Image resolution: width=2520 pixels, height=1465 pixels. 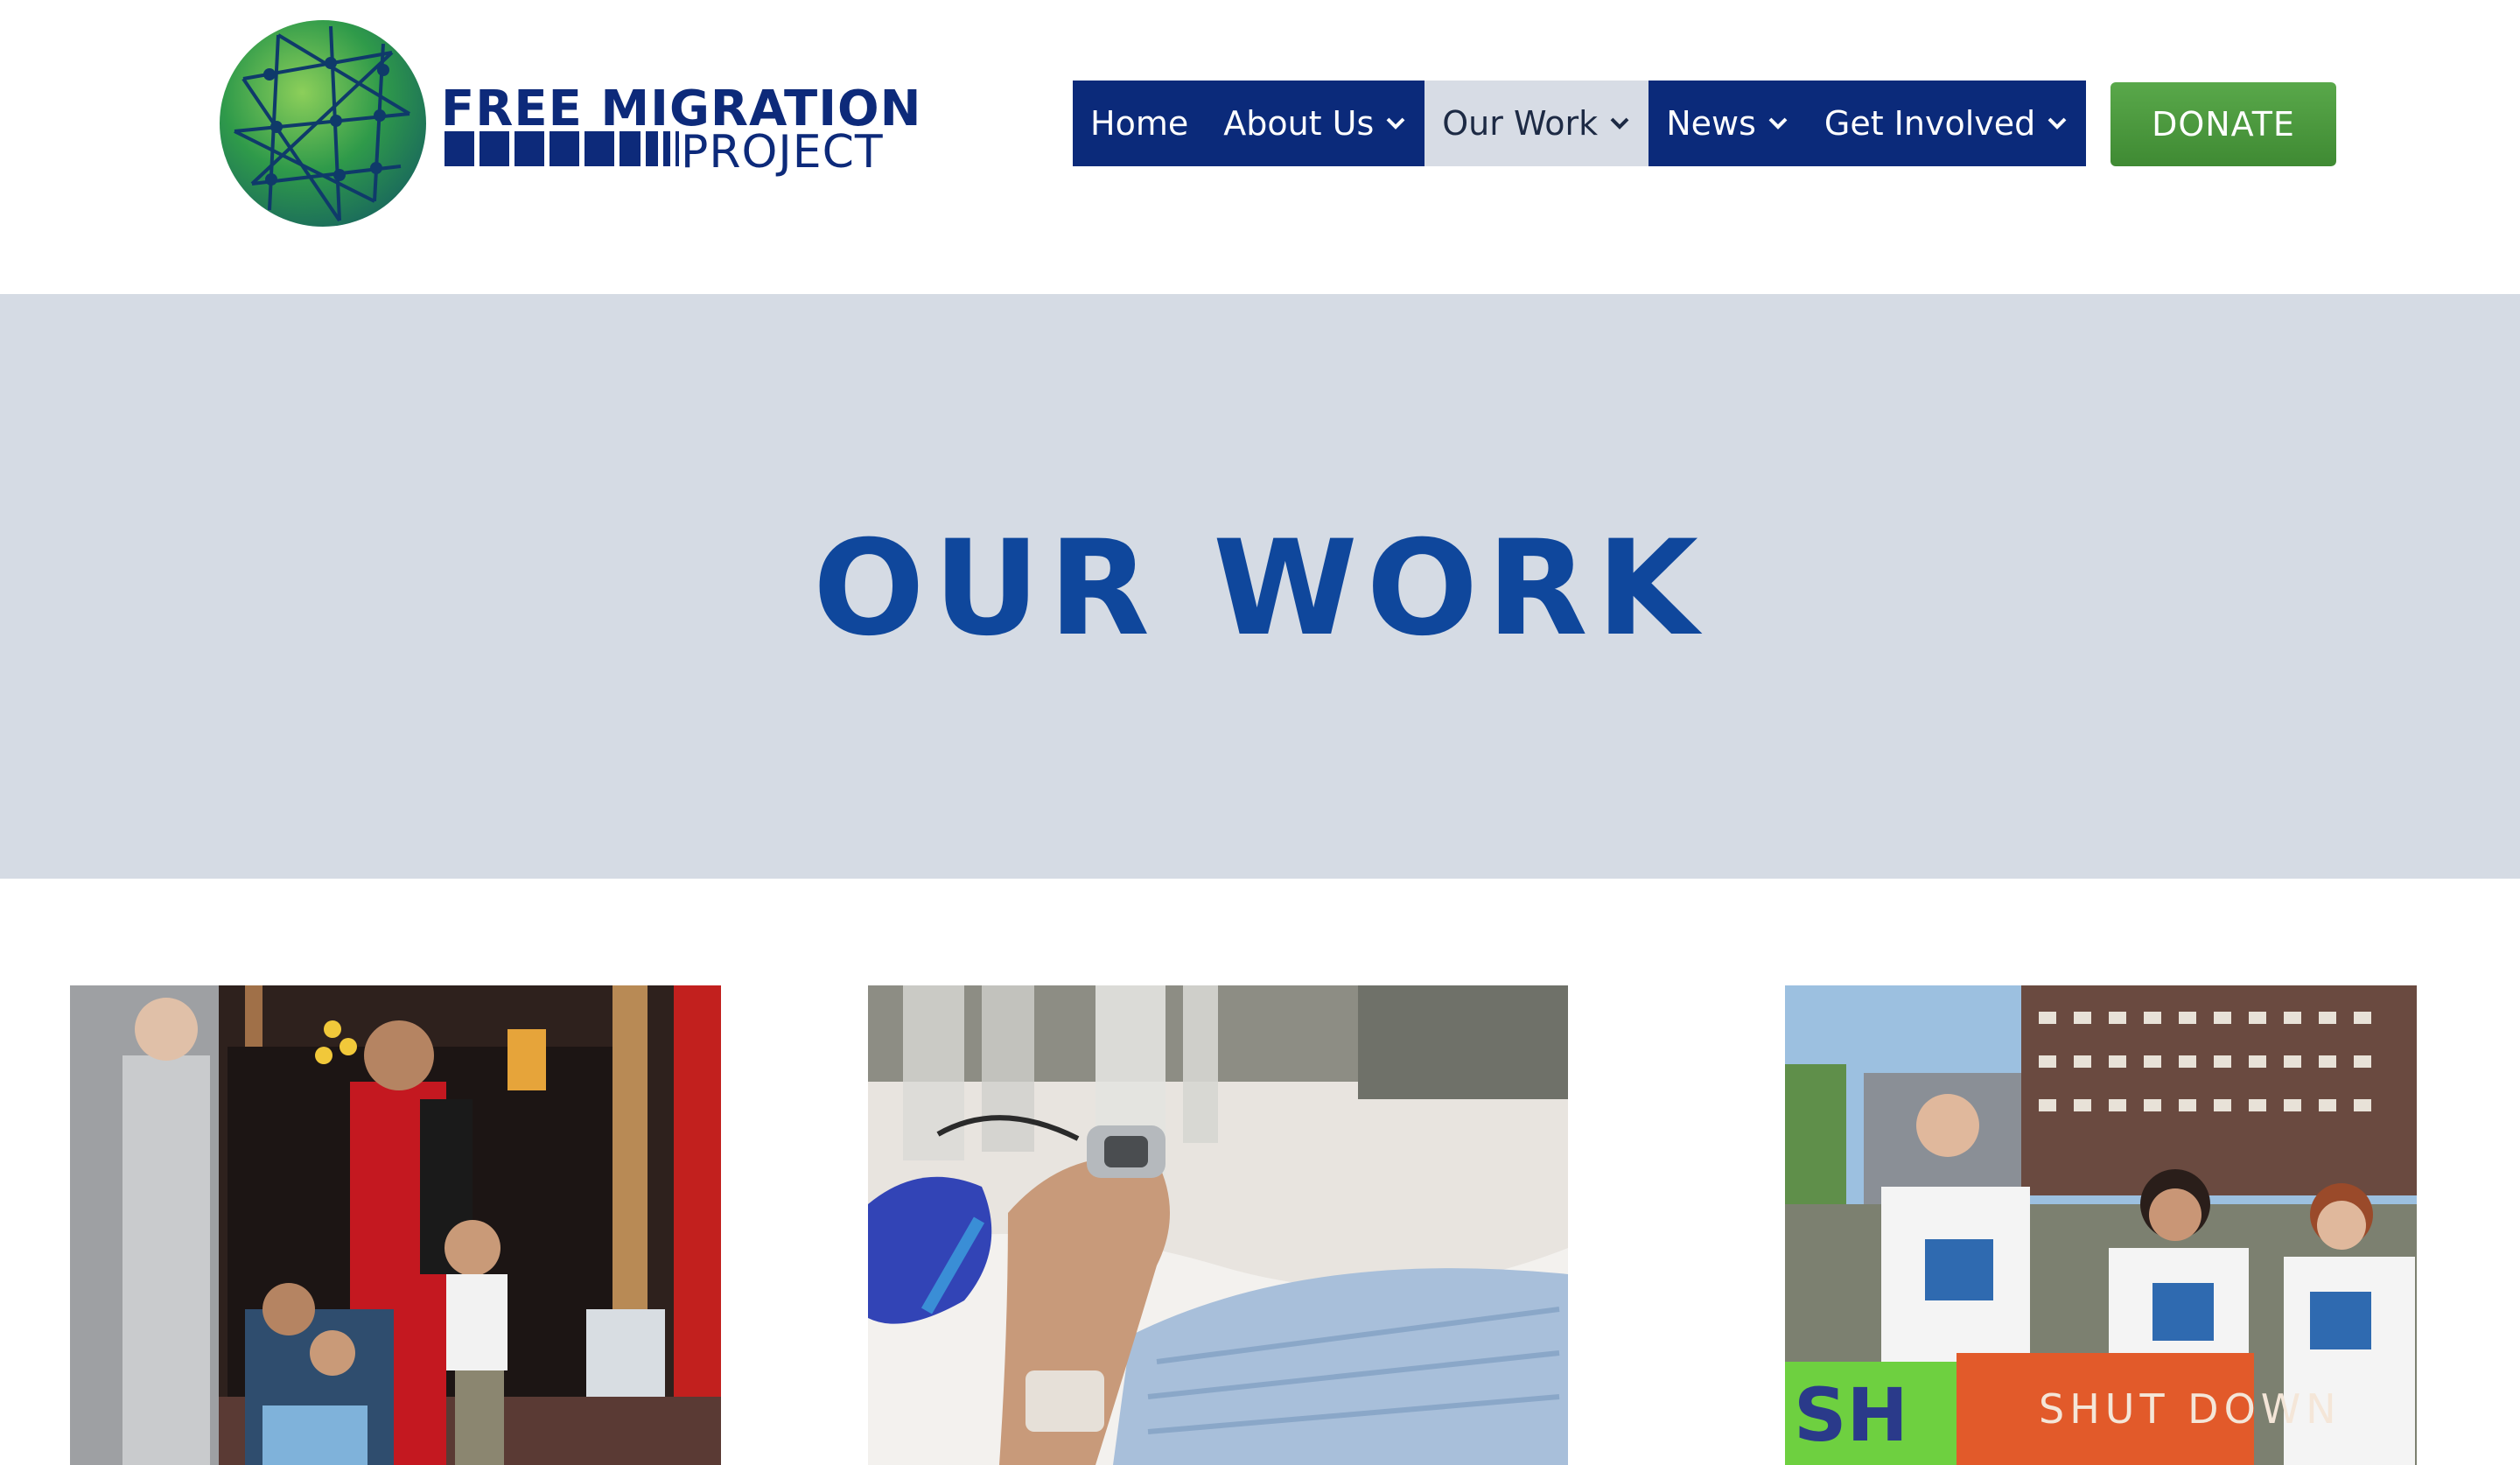 I want to click on nav-item-get-involved: Get Involved, so click(x=1946, y=123).